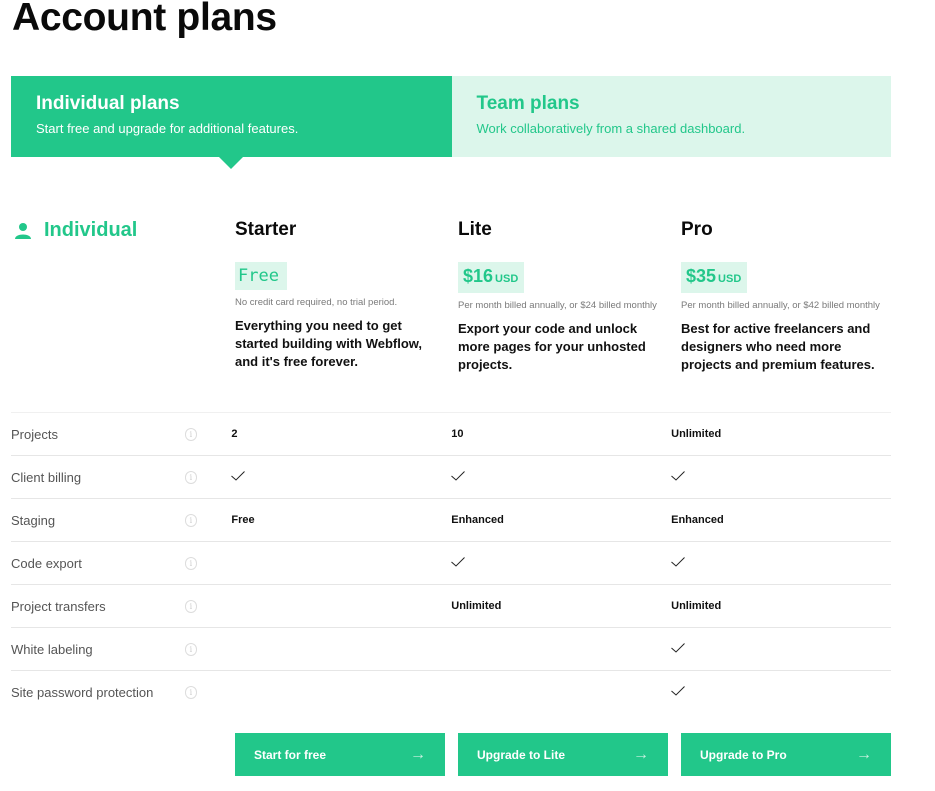  Describe the element at coordinates (697, 229) in the screenshot. I see `plan-name: Pro` at that location.